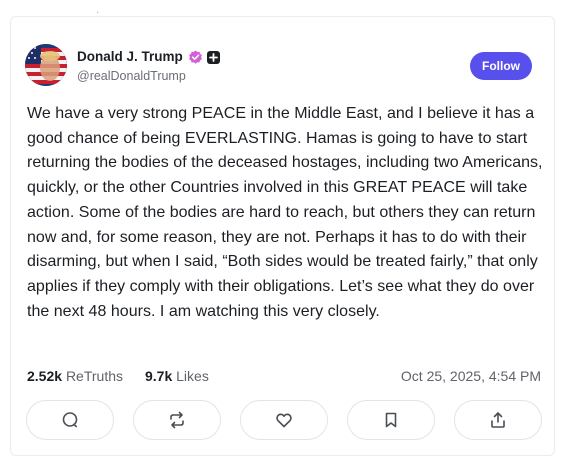 Image resolution: width=572 pixels, height=472 pixels. Describe the element at coordinates (148, 76) in the screenshot. I see `author-handle: @realDonaldTrump` at that location.